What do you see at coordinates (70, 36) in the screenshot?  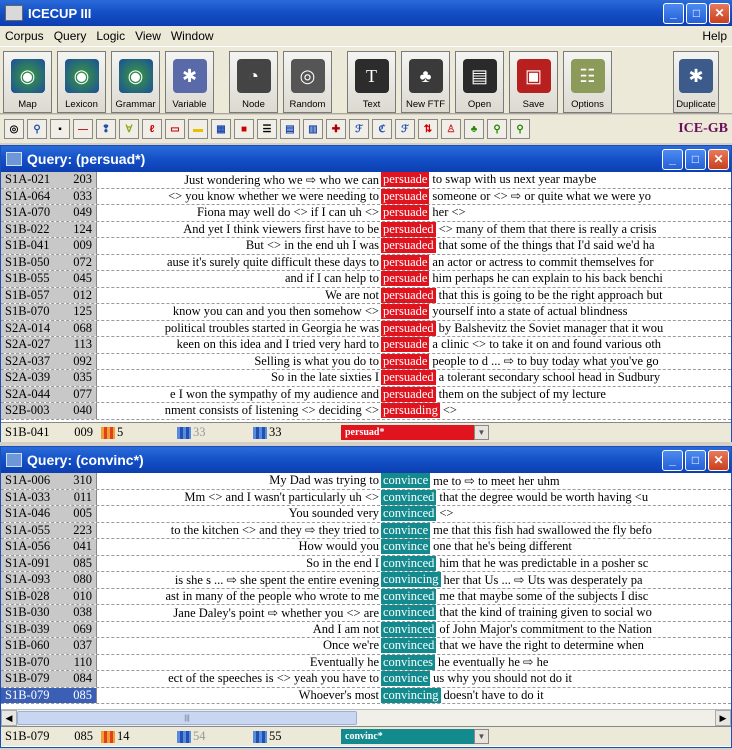 I see `menu-query: Query` at bounding box center [70, 36].